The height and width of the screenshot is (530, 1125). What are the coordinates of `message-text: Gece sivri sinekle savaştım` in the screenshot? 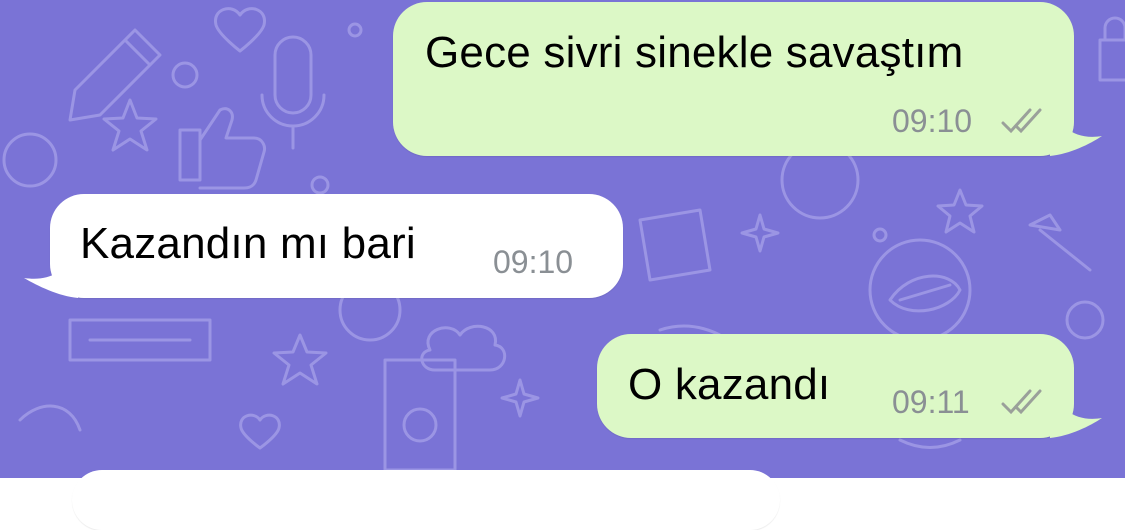 It's located at (694, 52).